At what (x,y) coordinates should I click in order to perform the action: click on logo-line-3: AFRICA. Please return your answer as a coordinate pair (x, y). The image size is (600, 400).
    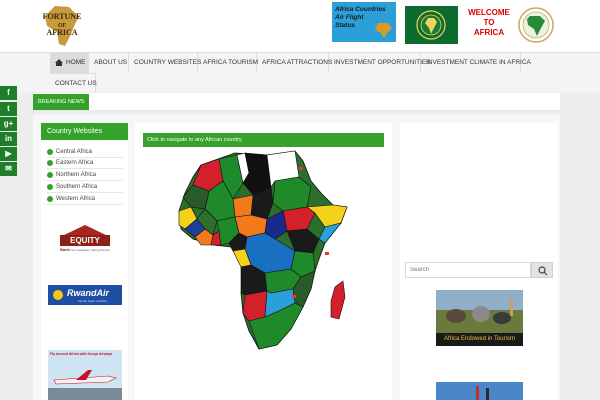
    Looking at the image, I should click on (62, 32).